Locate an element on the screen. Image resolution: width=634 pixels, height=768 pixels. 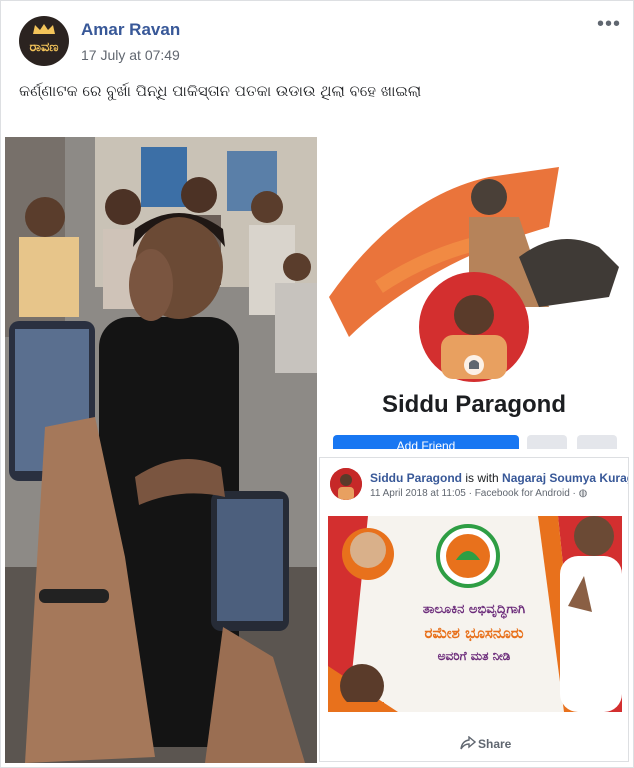
more-profile-button is located at coordinates (597, 442).